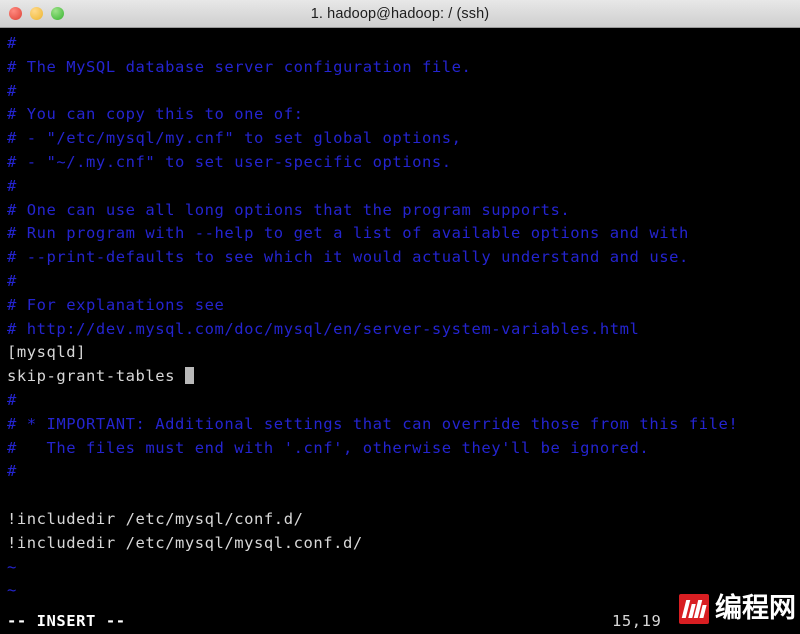 This screenshot has width=800, height=634. I want to click on terminal-line: skip-grant-tables, so click(403, 377).